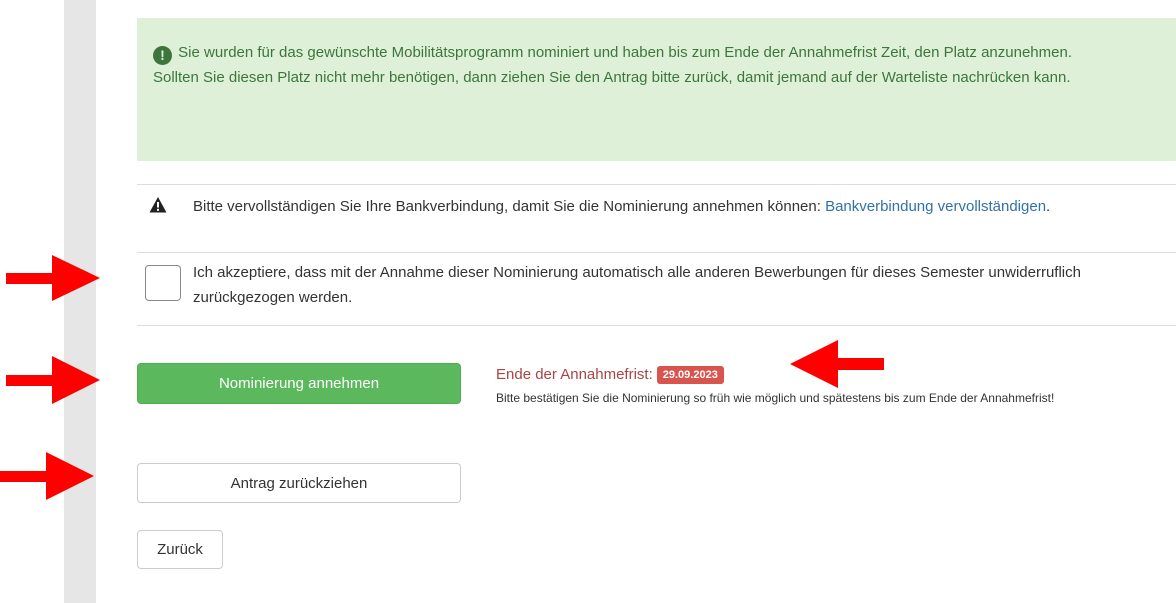  What do you see at coordinates (299, 383) in the screenshot?
I see `accept-nomination-button: Nominierung annehmen` at bounding box center [299, 383].